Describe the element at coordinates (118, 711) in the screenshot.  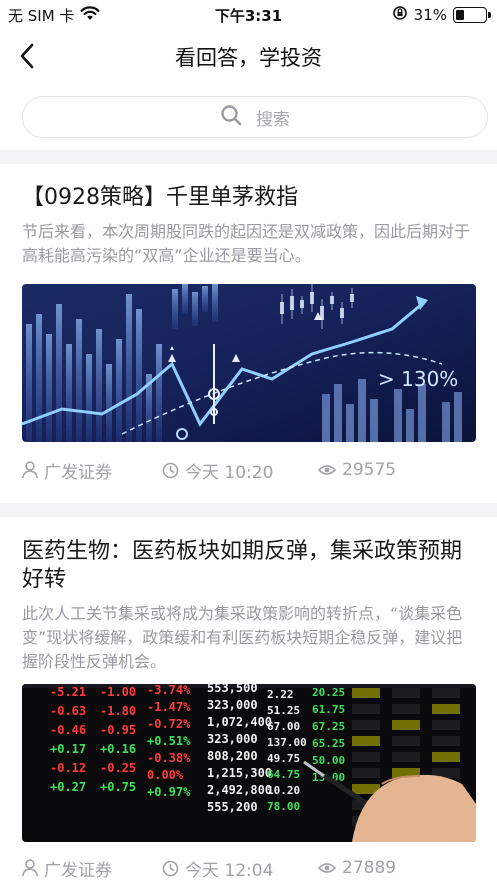
I see `board-value: -1.80` at that location.